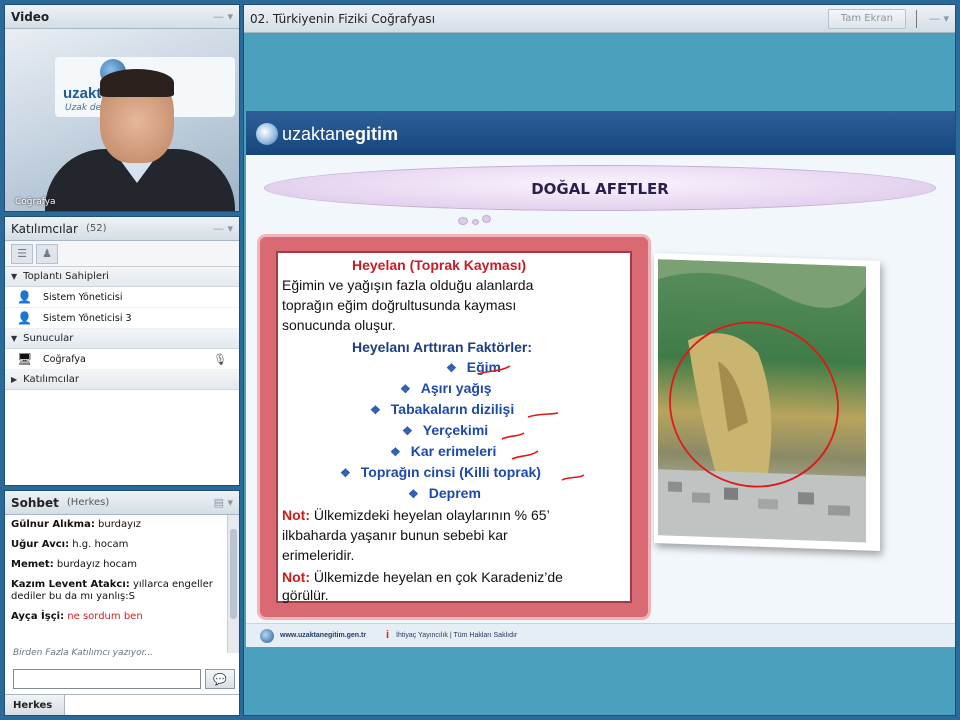 The image size is (960, 720). I want to click on video-caption: Coğrafya, so click(35, 202).